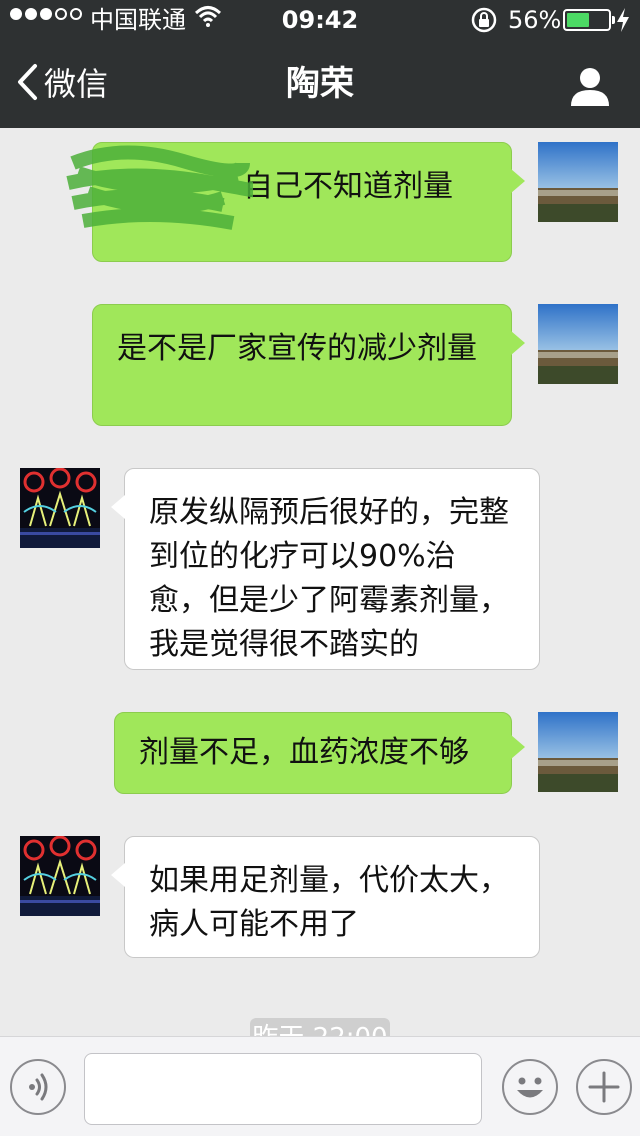  What do you see at coordinates (320, 20) in the screenshot?
I see `status-bar: 中国联通 09:42 56%` at bounding box center [320, 20].